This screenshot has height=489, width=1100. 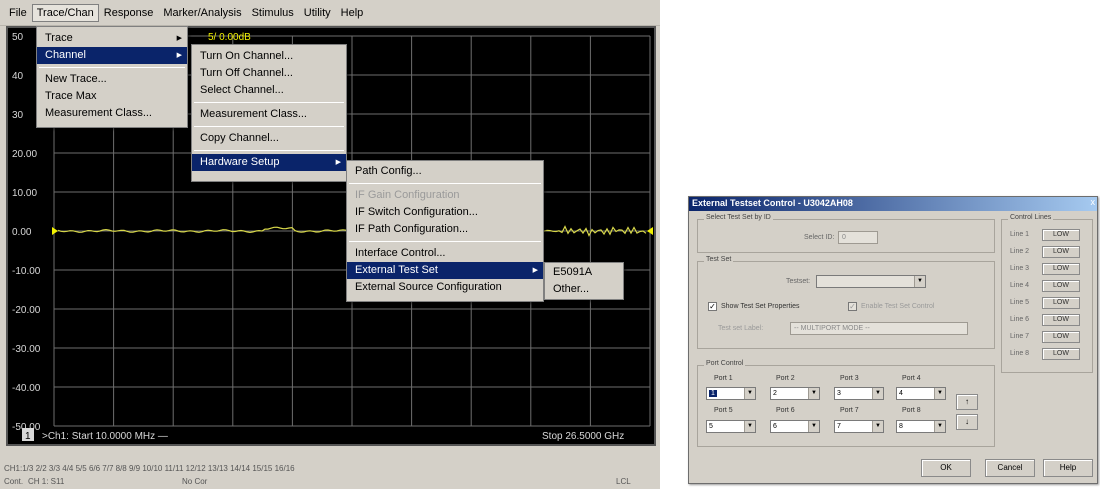 What do you see at coordinates (1061, 303) in the screenshot?
I see `line-5-button: LOW` at bounding box center [1061, 303].